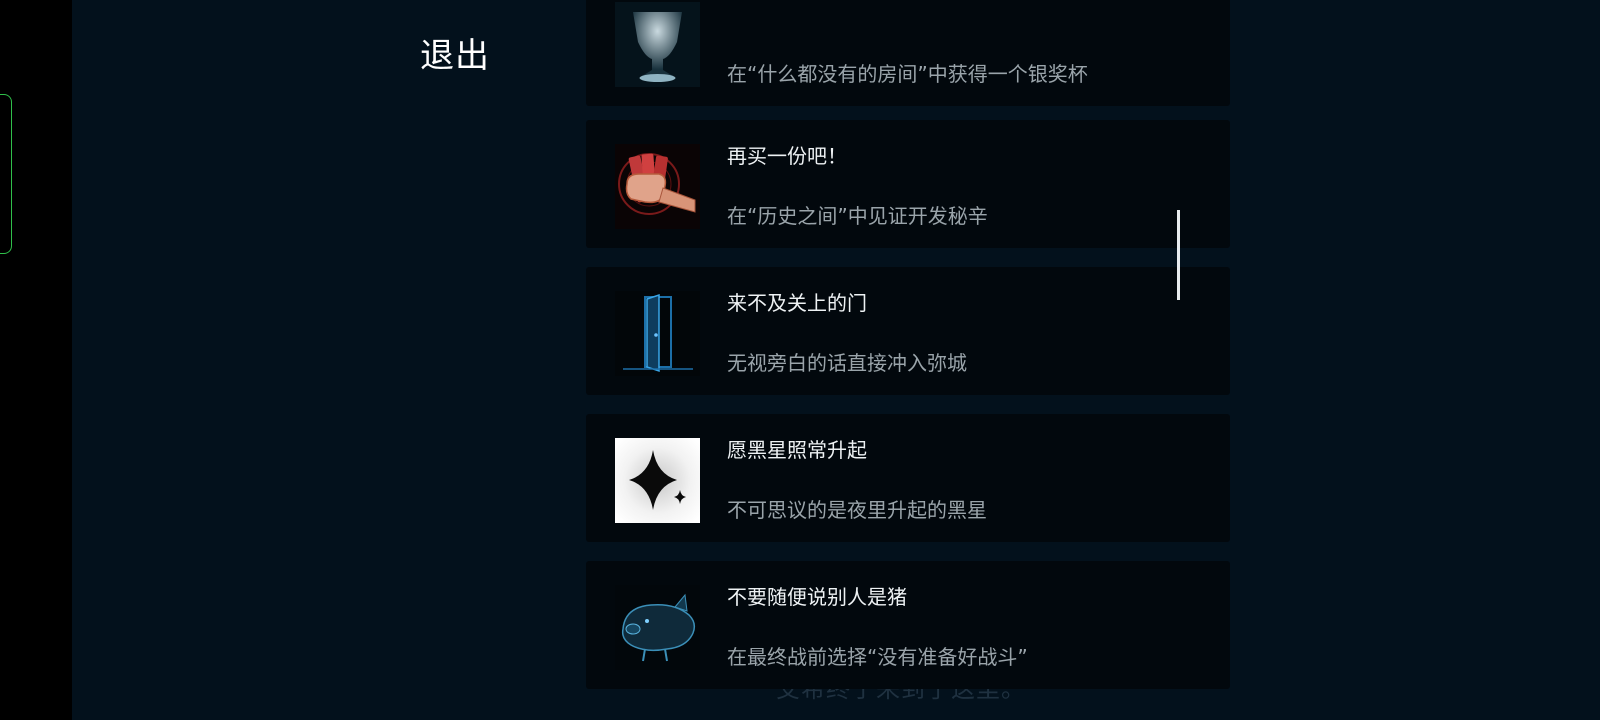  I want to click on pig-icon, so click(657, 627).